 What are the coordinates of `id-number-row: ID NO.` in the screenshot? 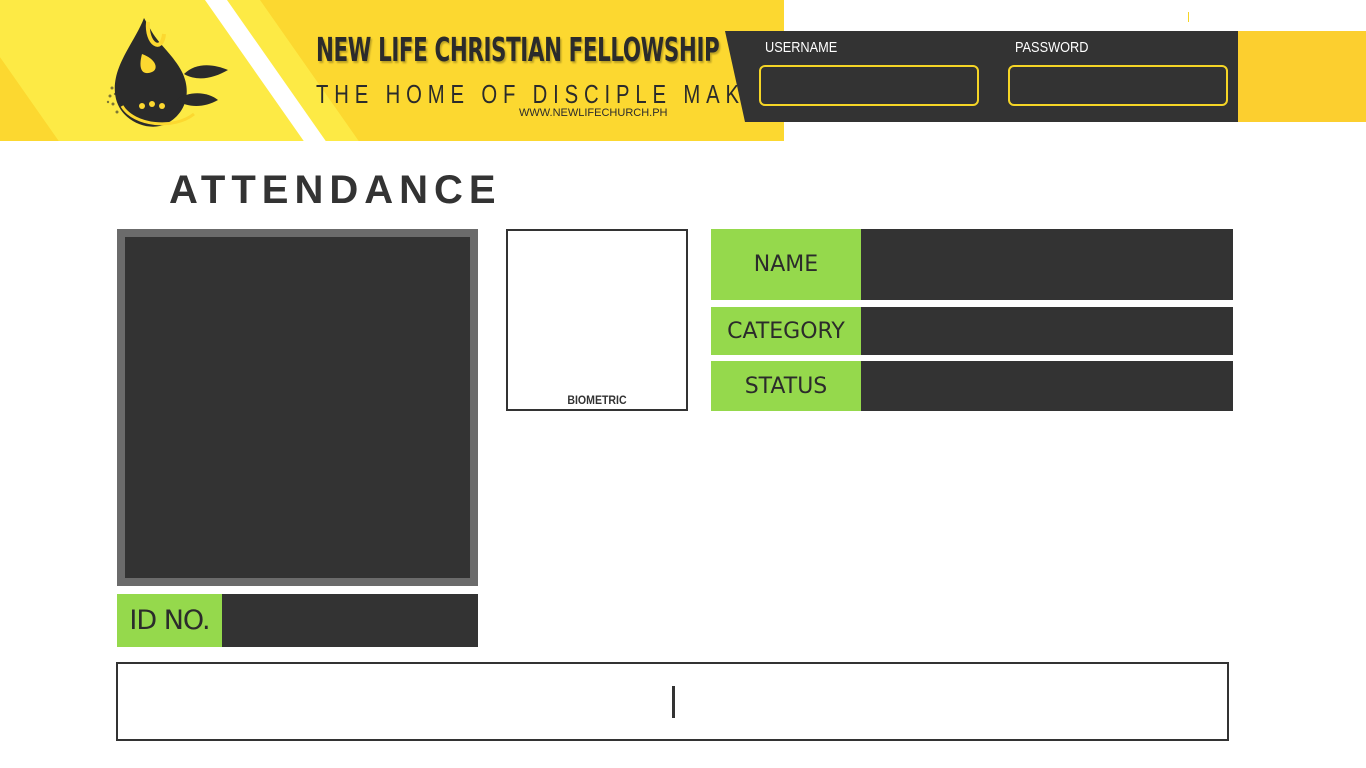 It's located at (297, 620).